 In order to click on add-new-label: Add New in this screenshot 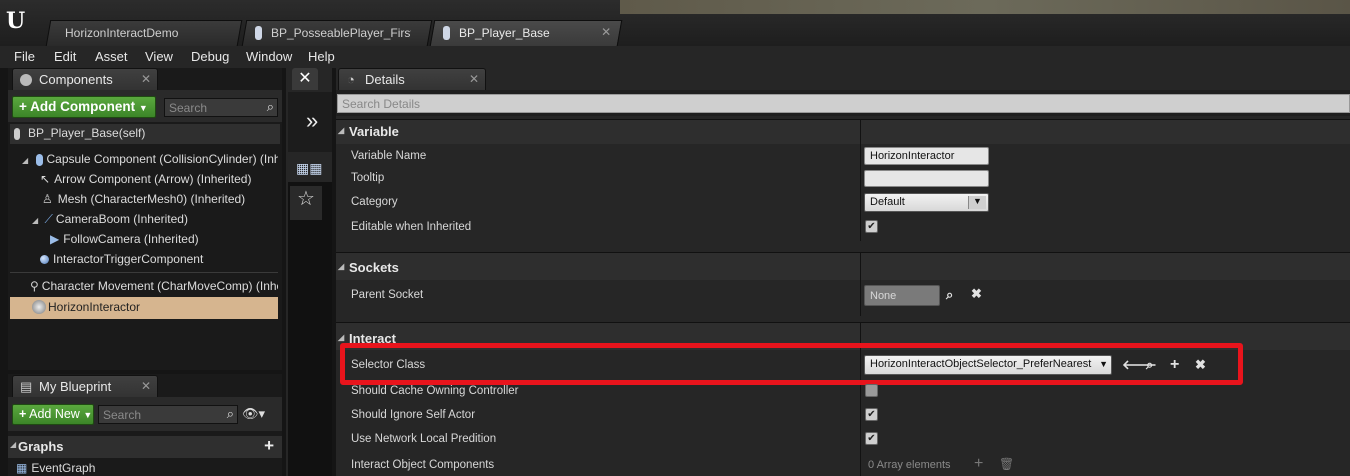, I will do `click(54, 414)`.